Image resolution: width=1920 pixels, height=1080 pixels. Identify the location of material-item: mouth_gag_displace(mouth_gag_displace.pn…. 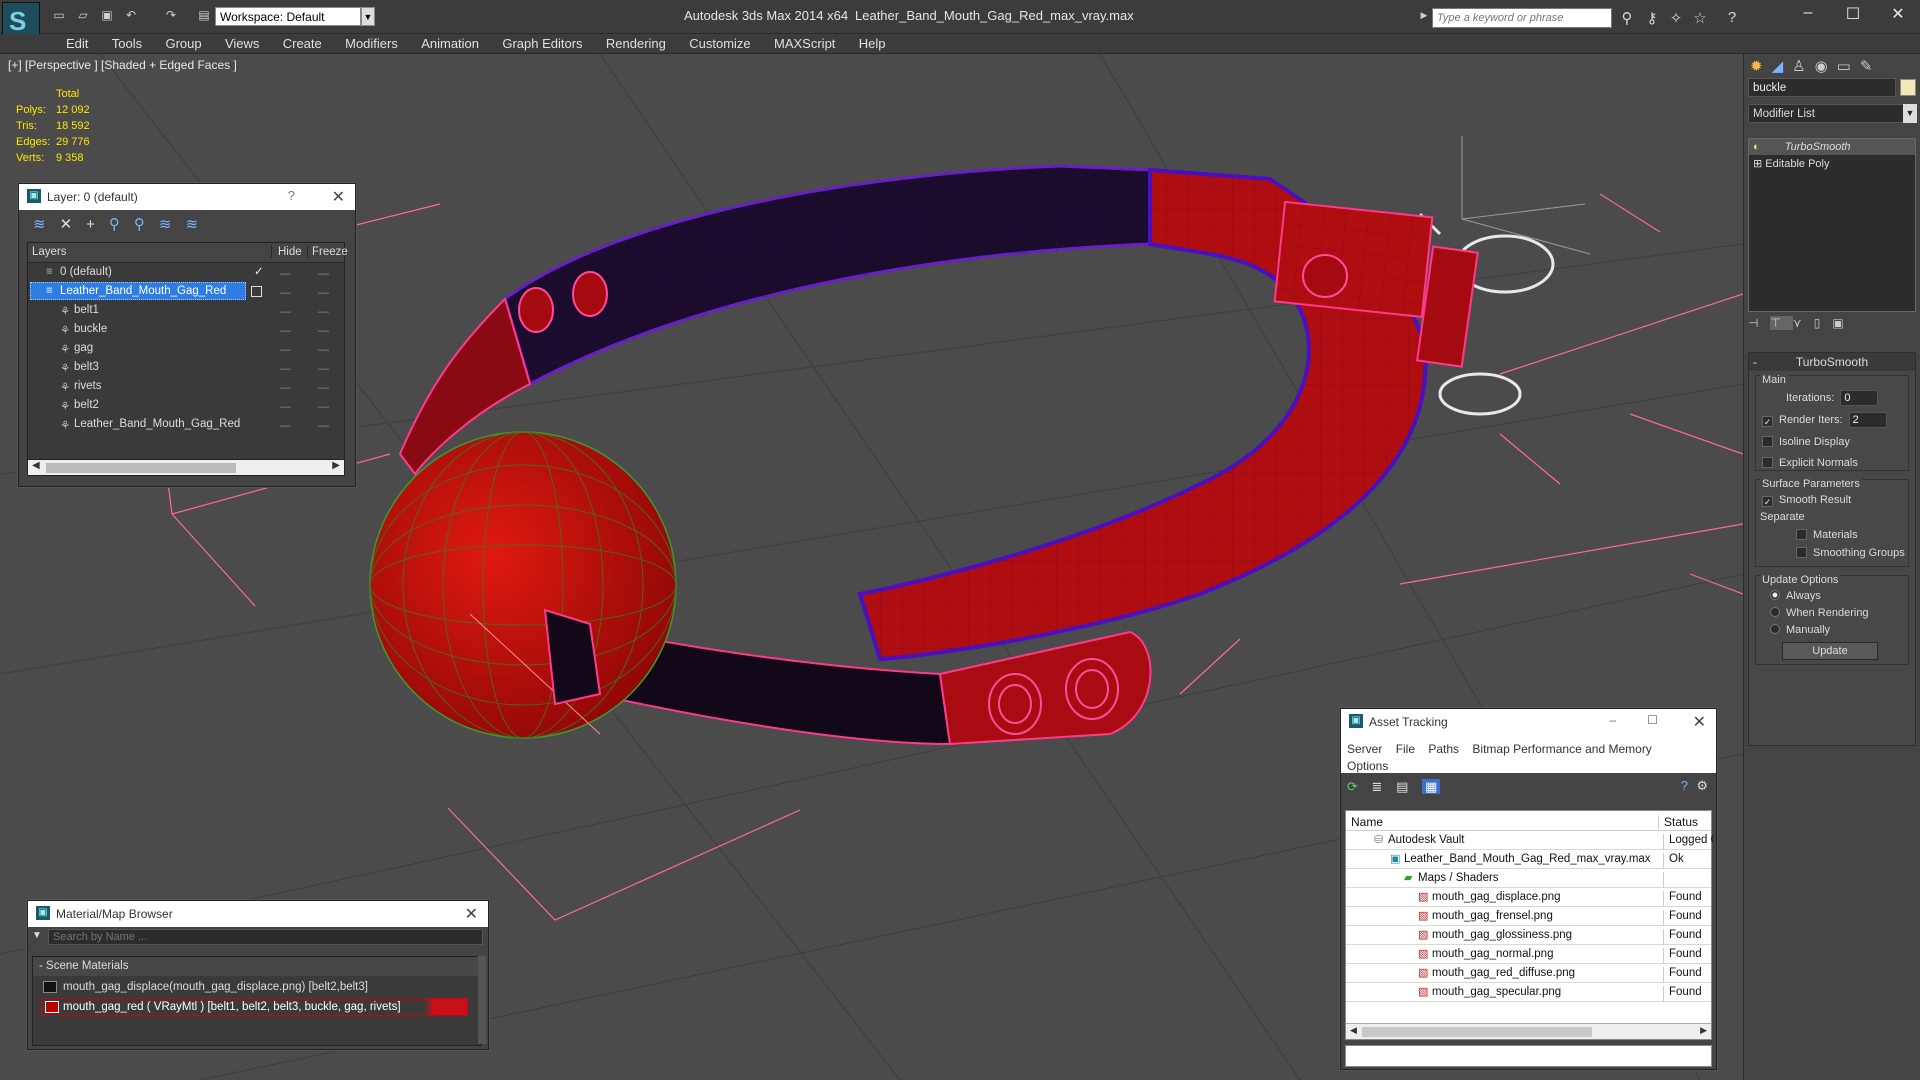
(257, 987).